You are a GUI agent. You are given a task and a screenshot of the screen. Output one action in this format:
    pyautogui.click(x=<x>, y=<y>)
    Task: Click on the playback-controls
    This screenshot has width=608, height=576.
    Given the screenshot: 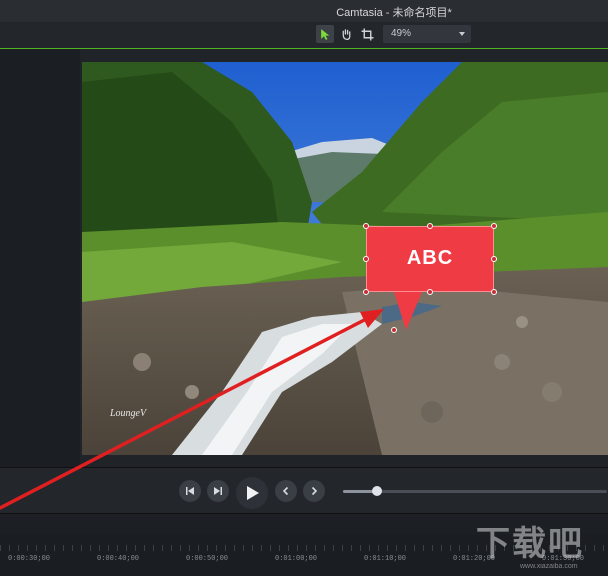 What is the action you would take?
    pyautogui.click(x=304, y=490)
    